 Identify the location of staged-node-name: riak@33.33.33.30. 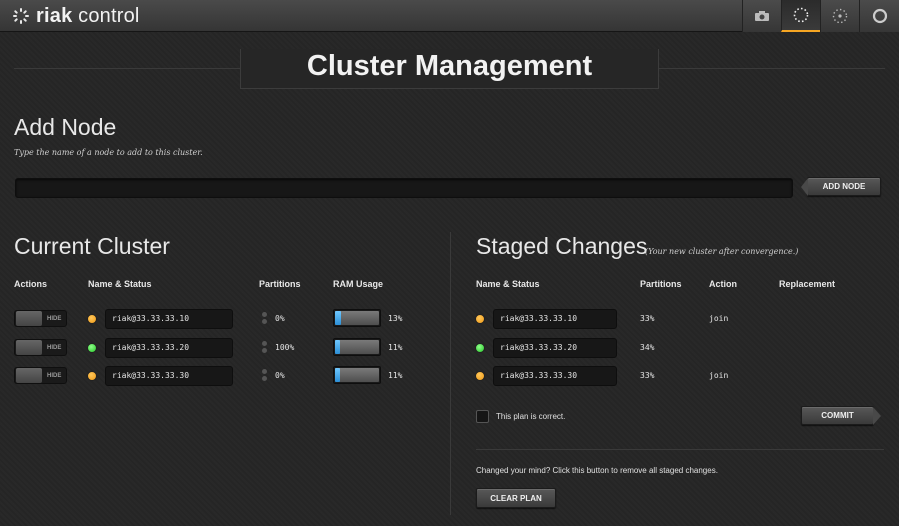
(555, 376).